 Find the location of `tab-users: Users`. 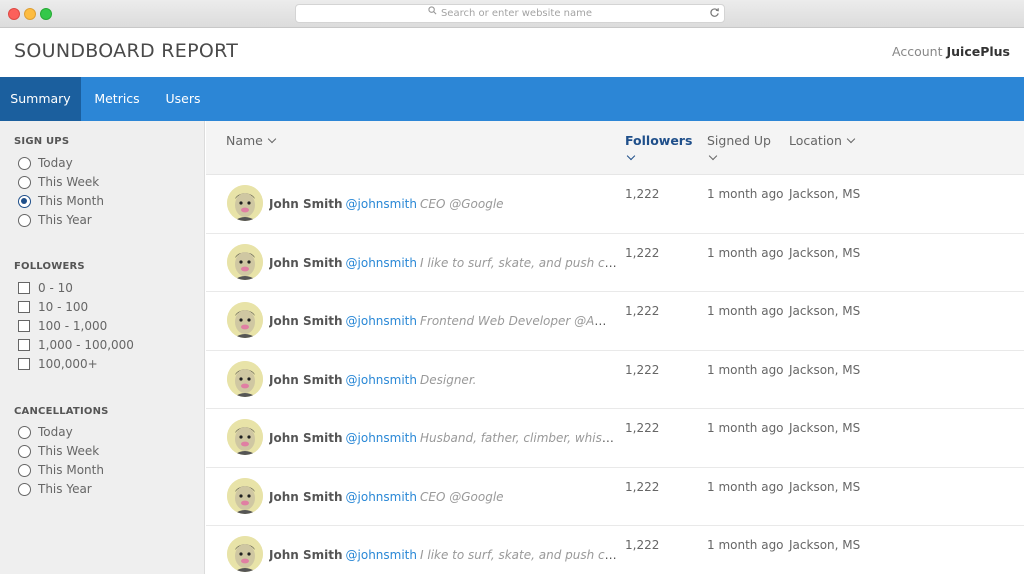

tab-users: Users is located at coordinates (183, 99).